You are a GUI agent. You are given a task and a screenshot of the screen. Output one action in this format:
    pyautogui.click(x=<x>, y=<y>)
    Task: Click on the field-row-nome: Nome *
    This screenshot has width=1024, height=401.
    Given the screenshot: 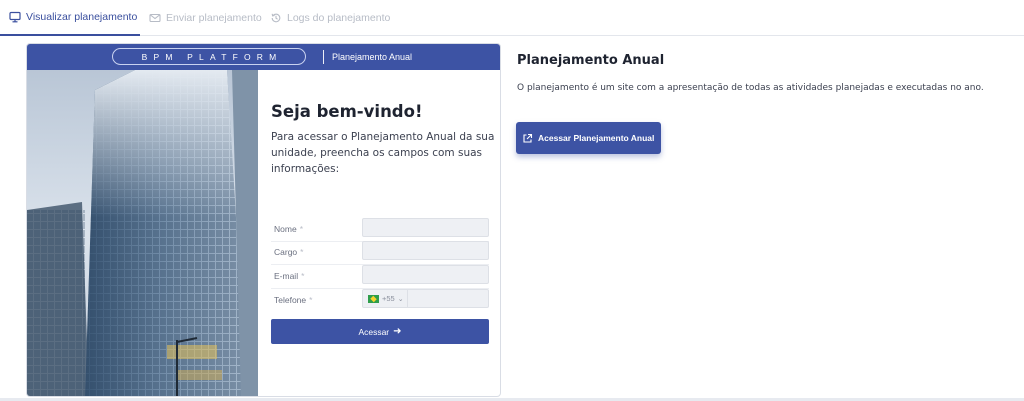 What is the action you would take?
    pyautogui.click(x=380, y=230)
    